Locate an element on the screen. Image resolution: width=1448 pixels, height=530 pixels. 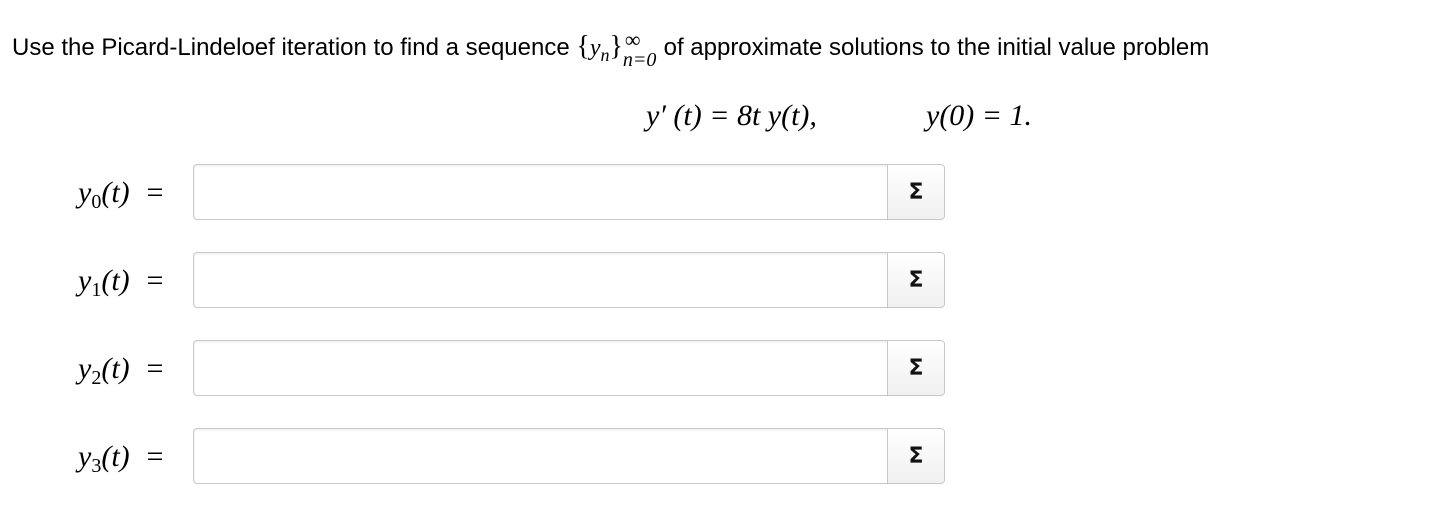
answer-field-y0: Σ is located at coordinates (569, 192).